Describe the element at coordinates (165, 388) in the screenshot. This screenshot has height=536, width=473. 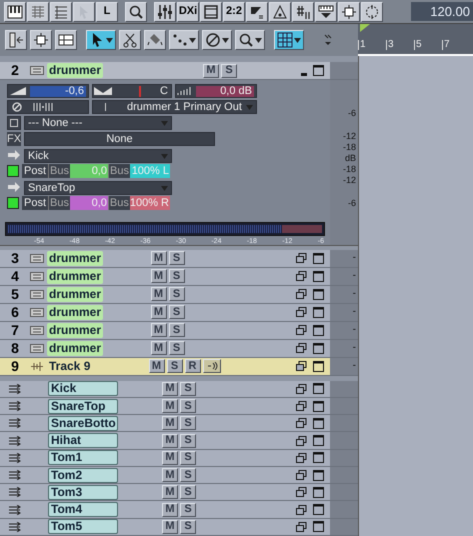
I see `track-header: Kick M S` at that location.